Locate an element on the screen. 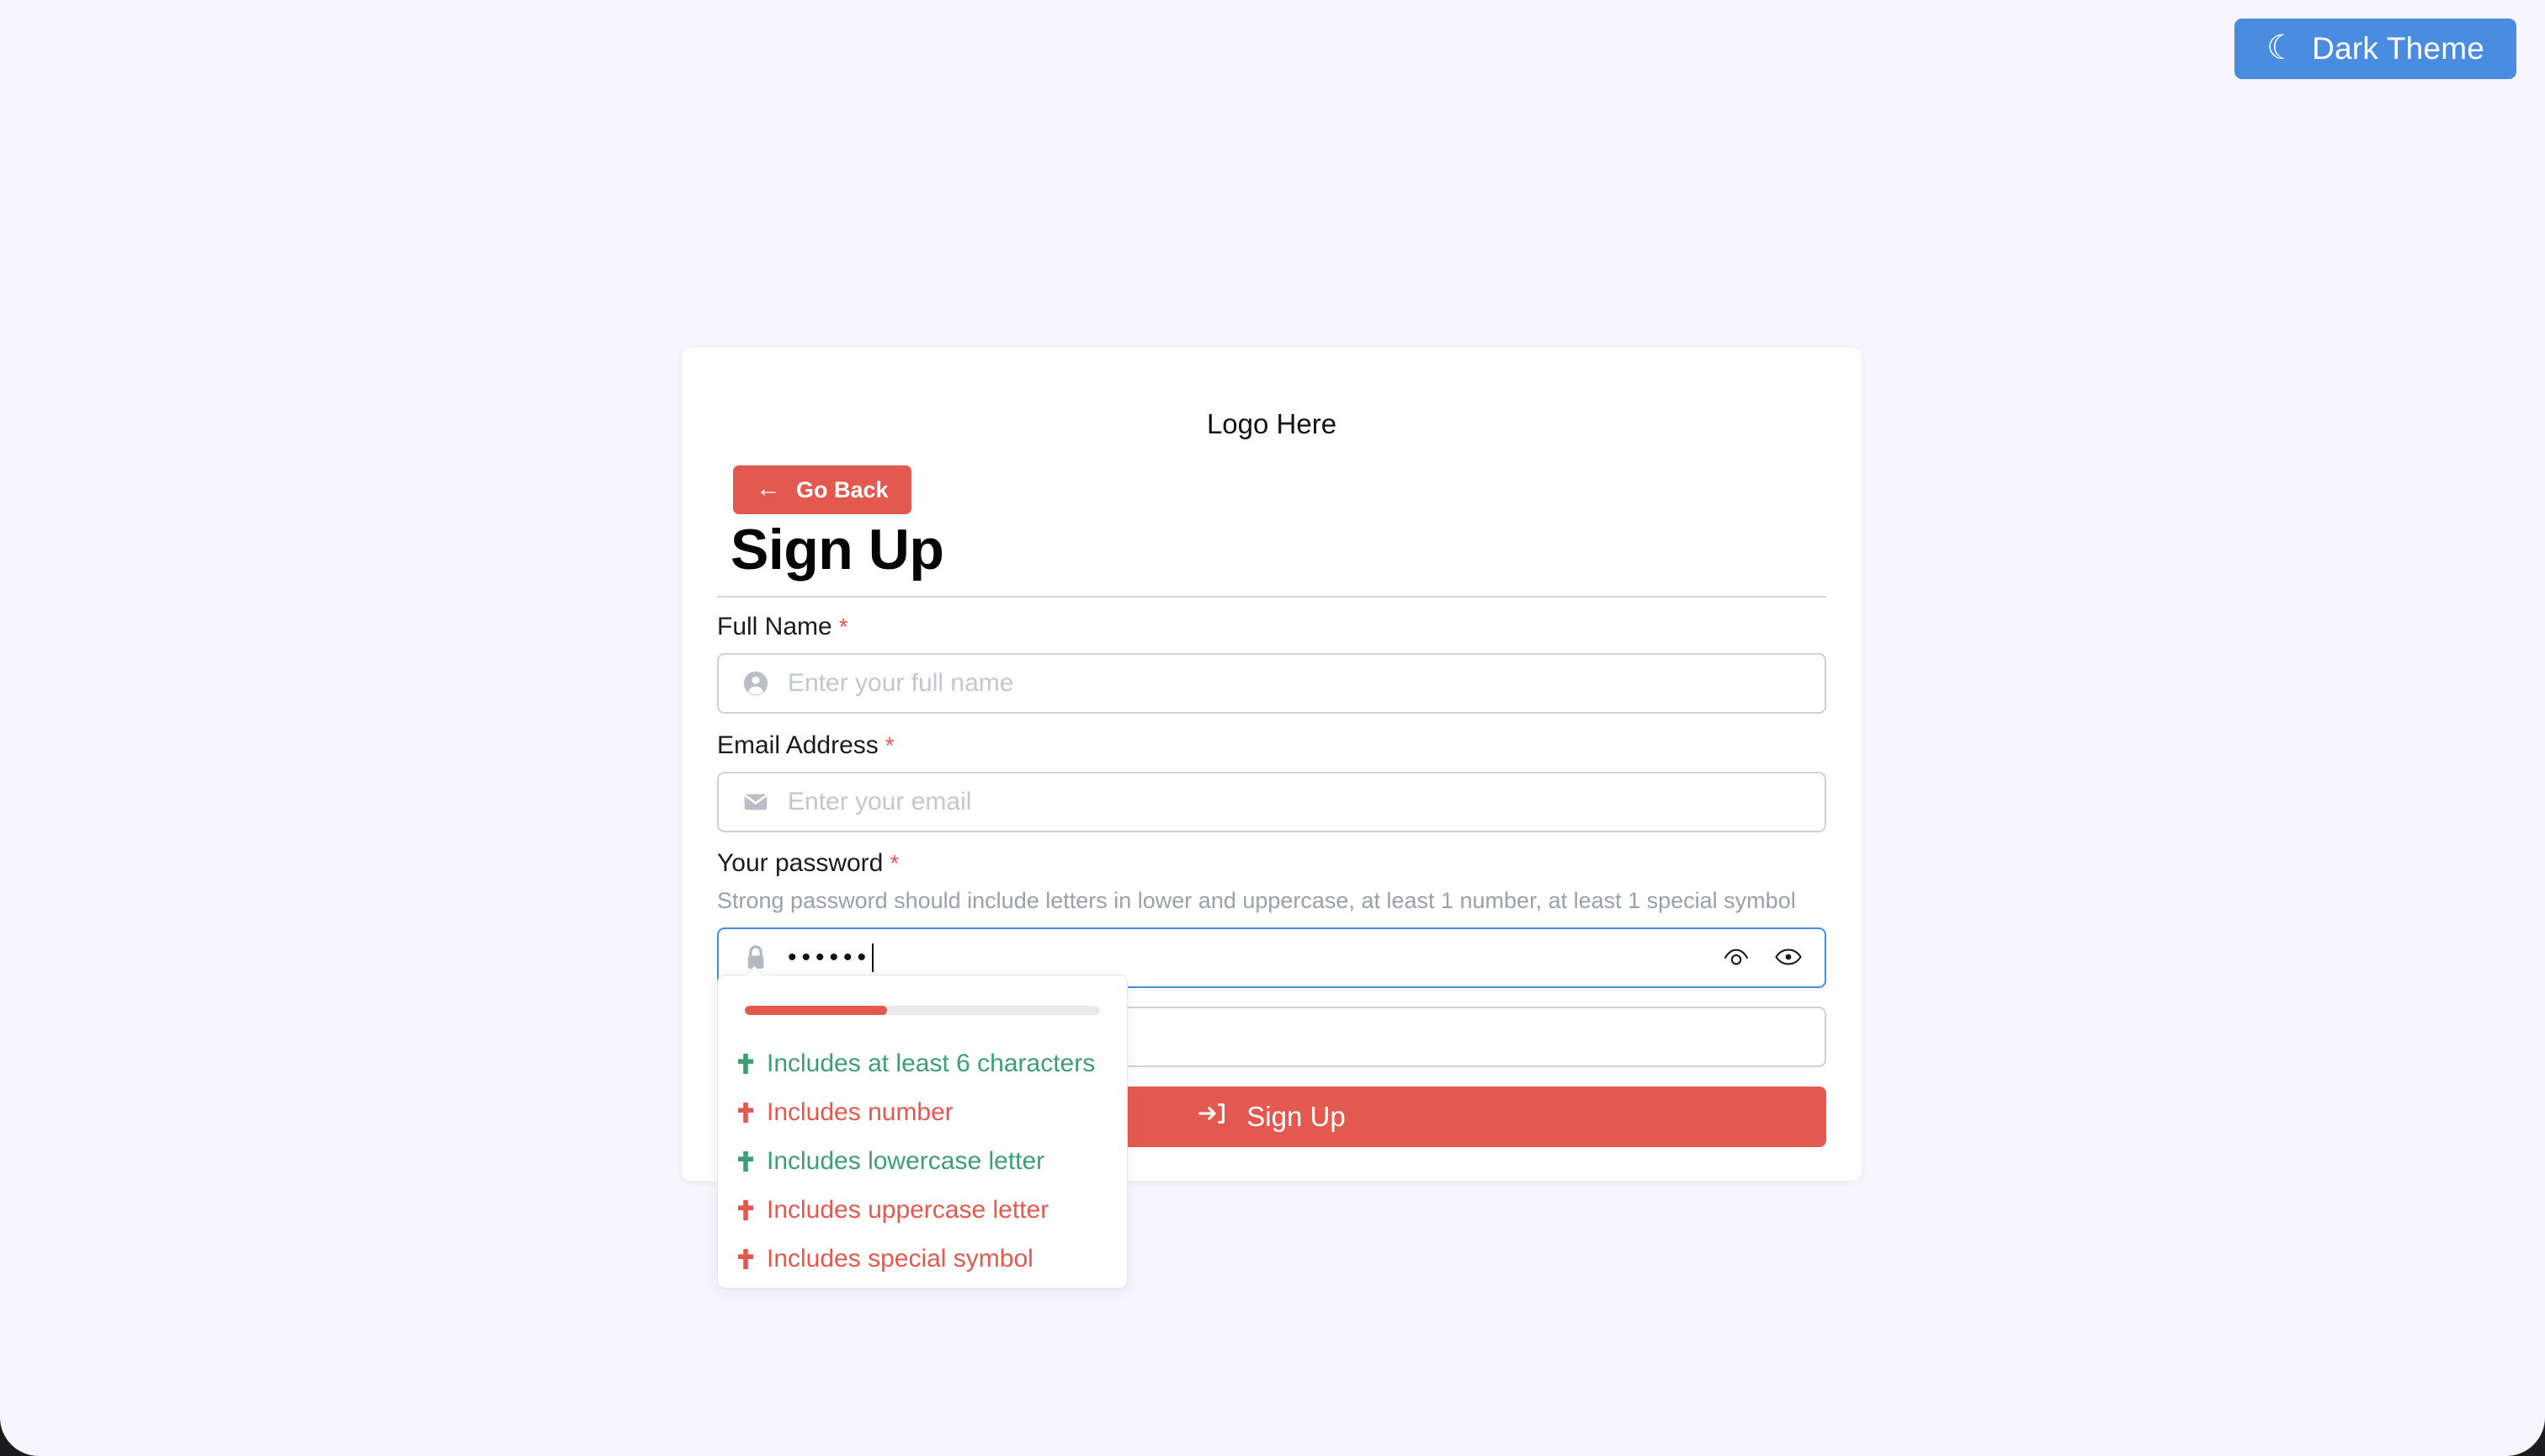  eye-off-icon is located at coordinates (1737, 958).